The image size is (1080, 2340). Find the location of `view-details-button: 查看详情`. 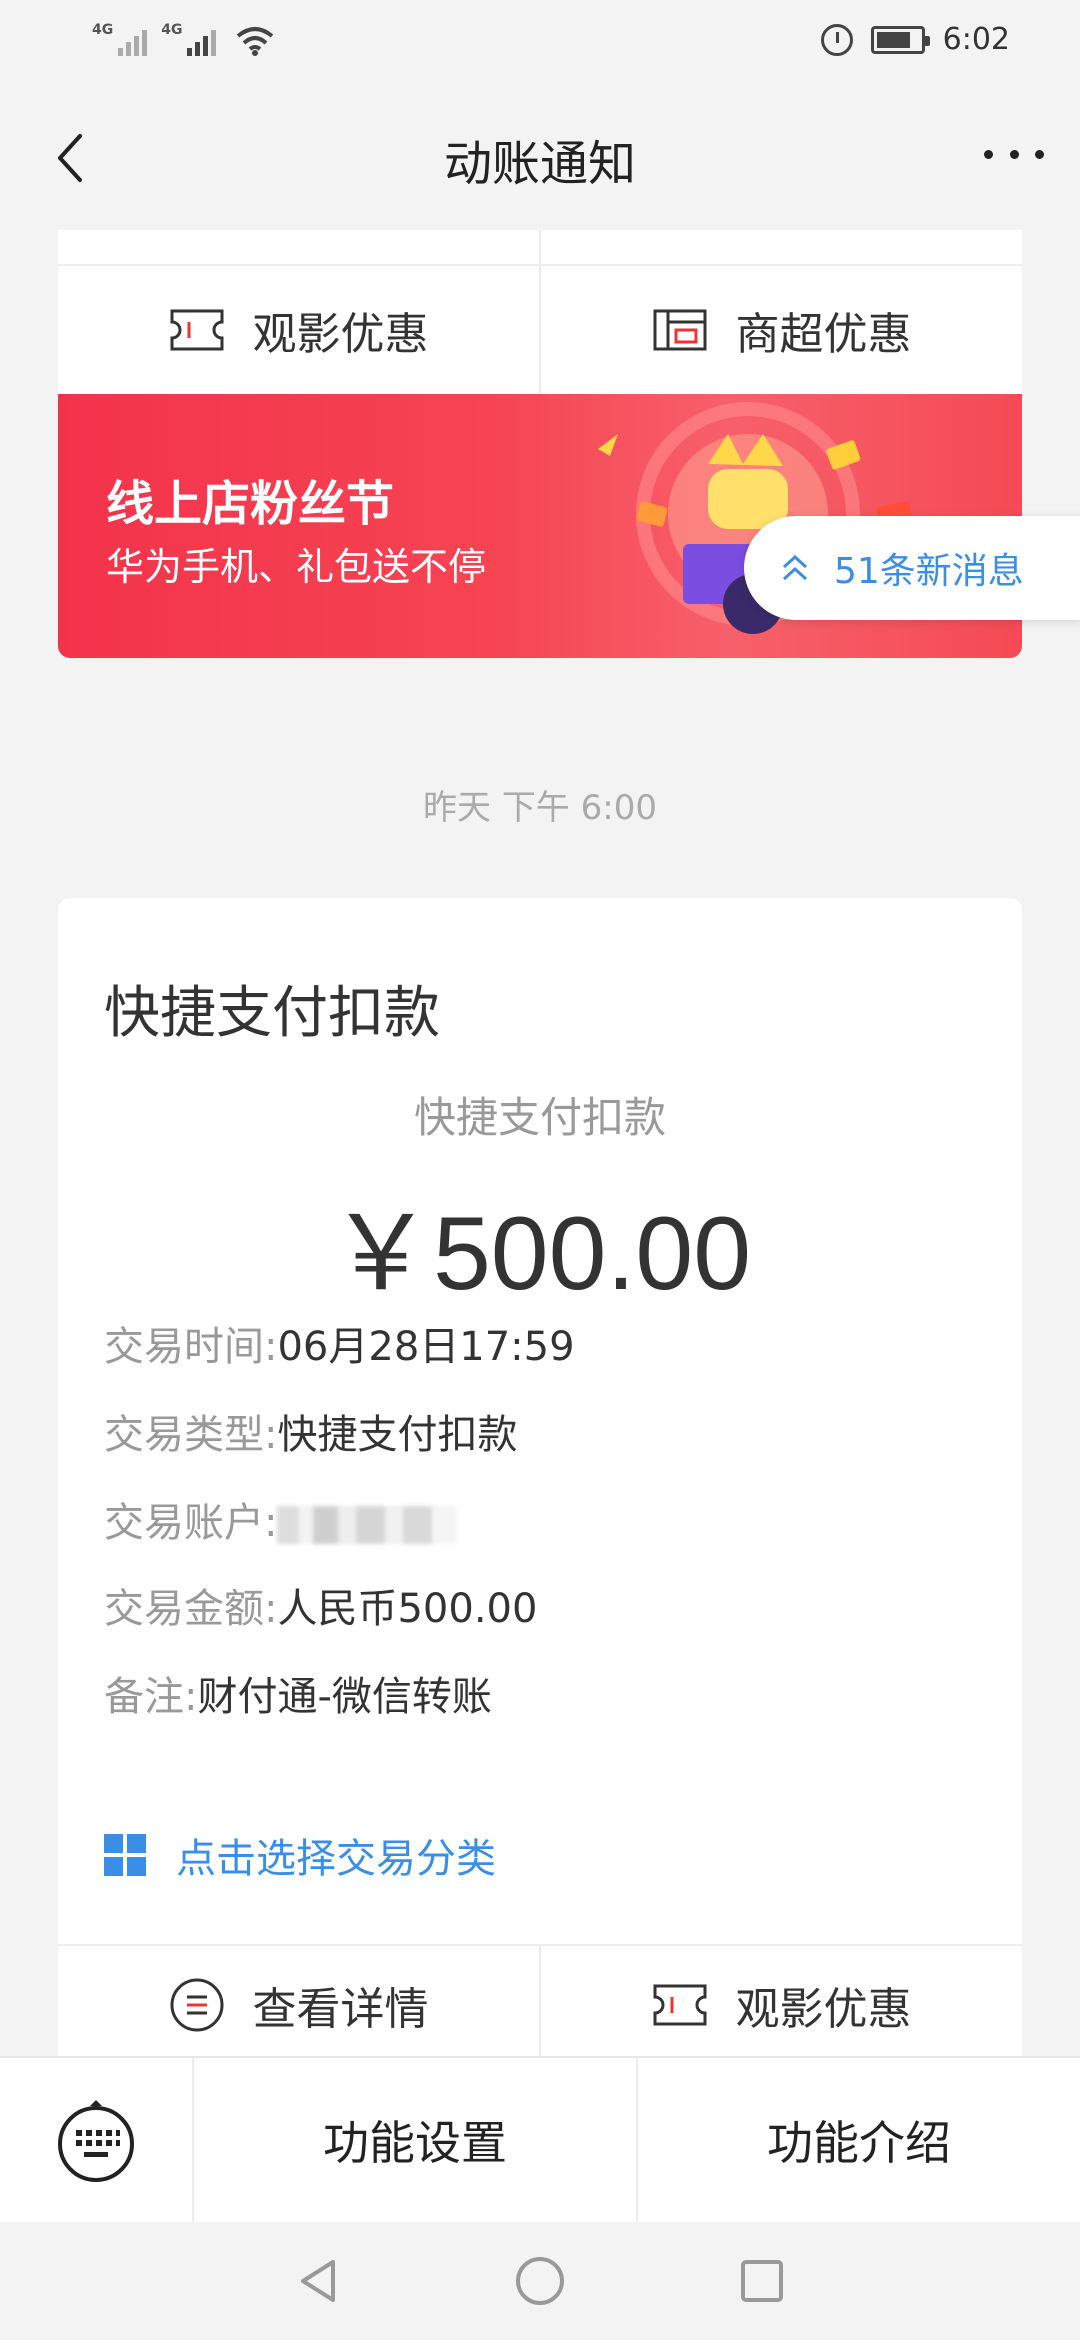

view-details-button: 查看详情 is located at coordinates (298, 2005).